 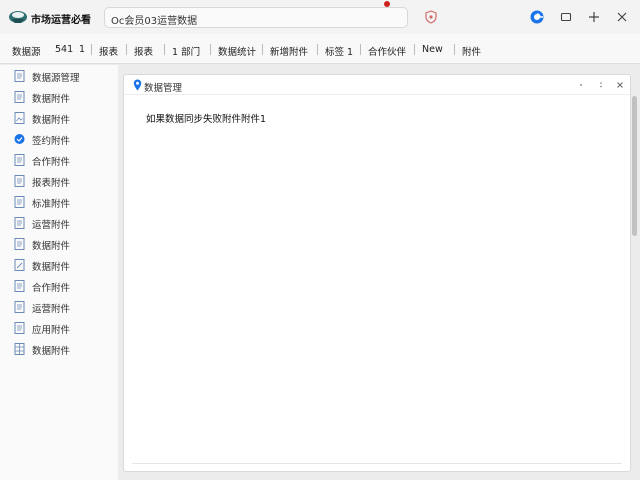 I want to click on sidebar-item: 应用附件, so click(x=64, y=328).